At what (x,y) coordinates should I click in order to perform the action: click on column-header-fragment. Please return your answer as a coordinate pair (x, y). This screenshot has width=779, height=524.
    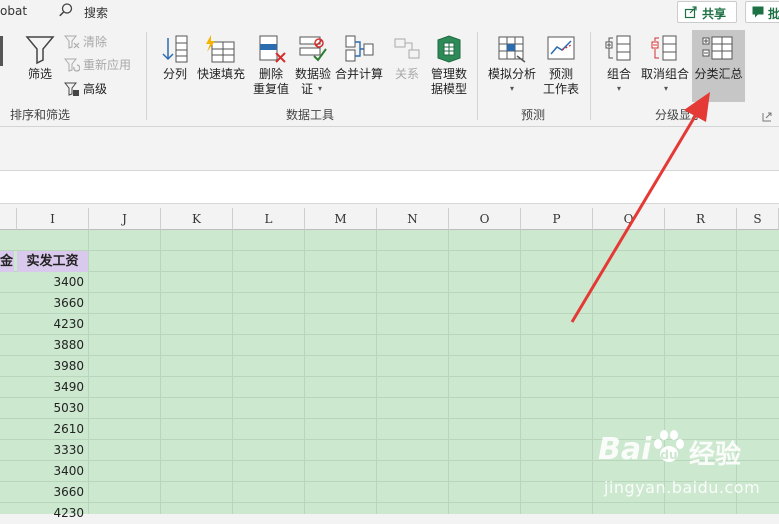
    Looking at the image, I should click on (8, 219).